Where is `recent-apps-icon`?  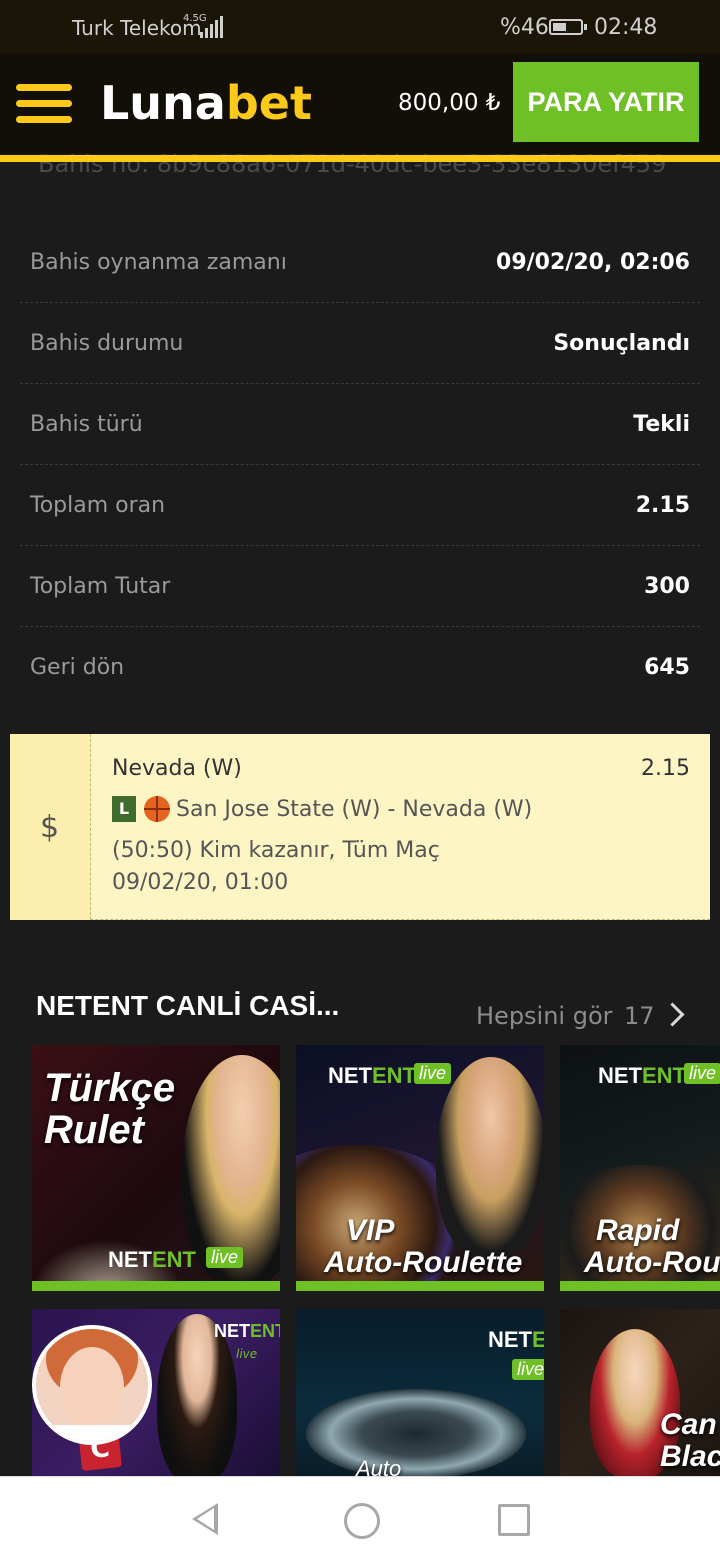
recent-apps-icon is located at coordinates (514, 1520).